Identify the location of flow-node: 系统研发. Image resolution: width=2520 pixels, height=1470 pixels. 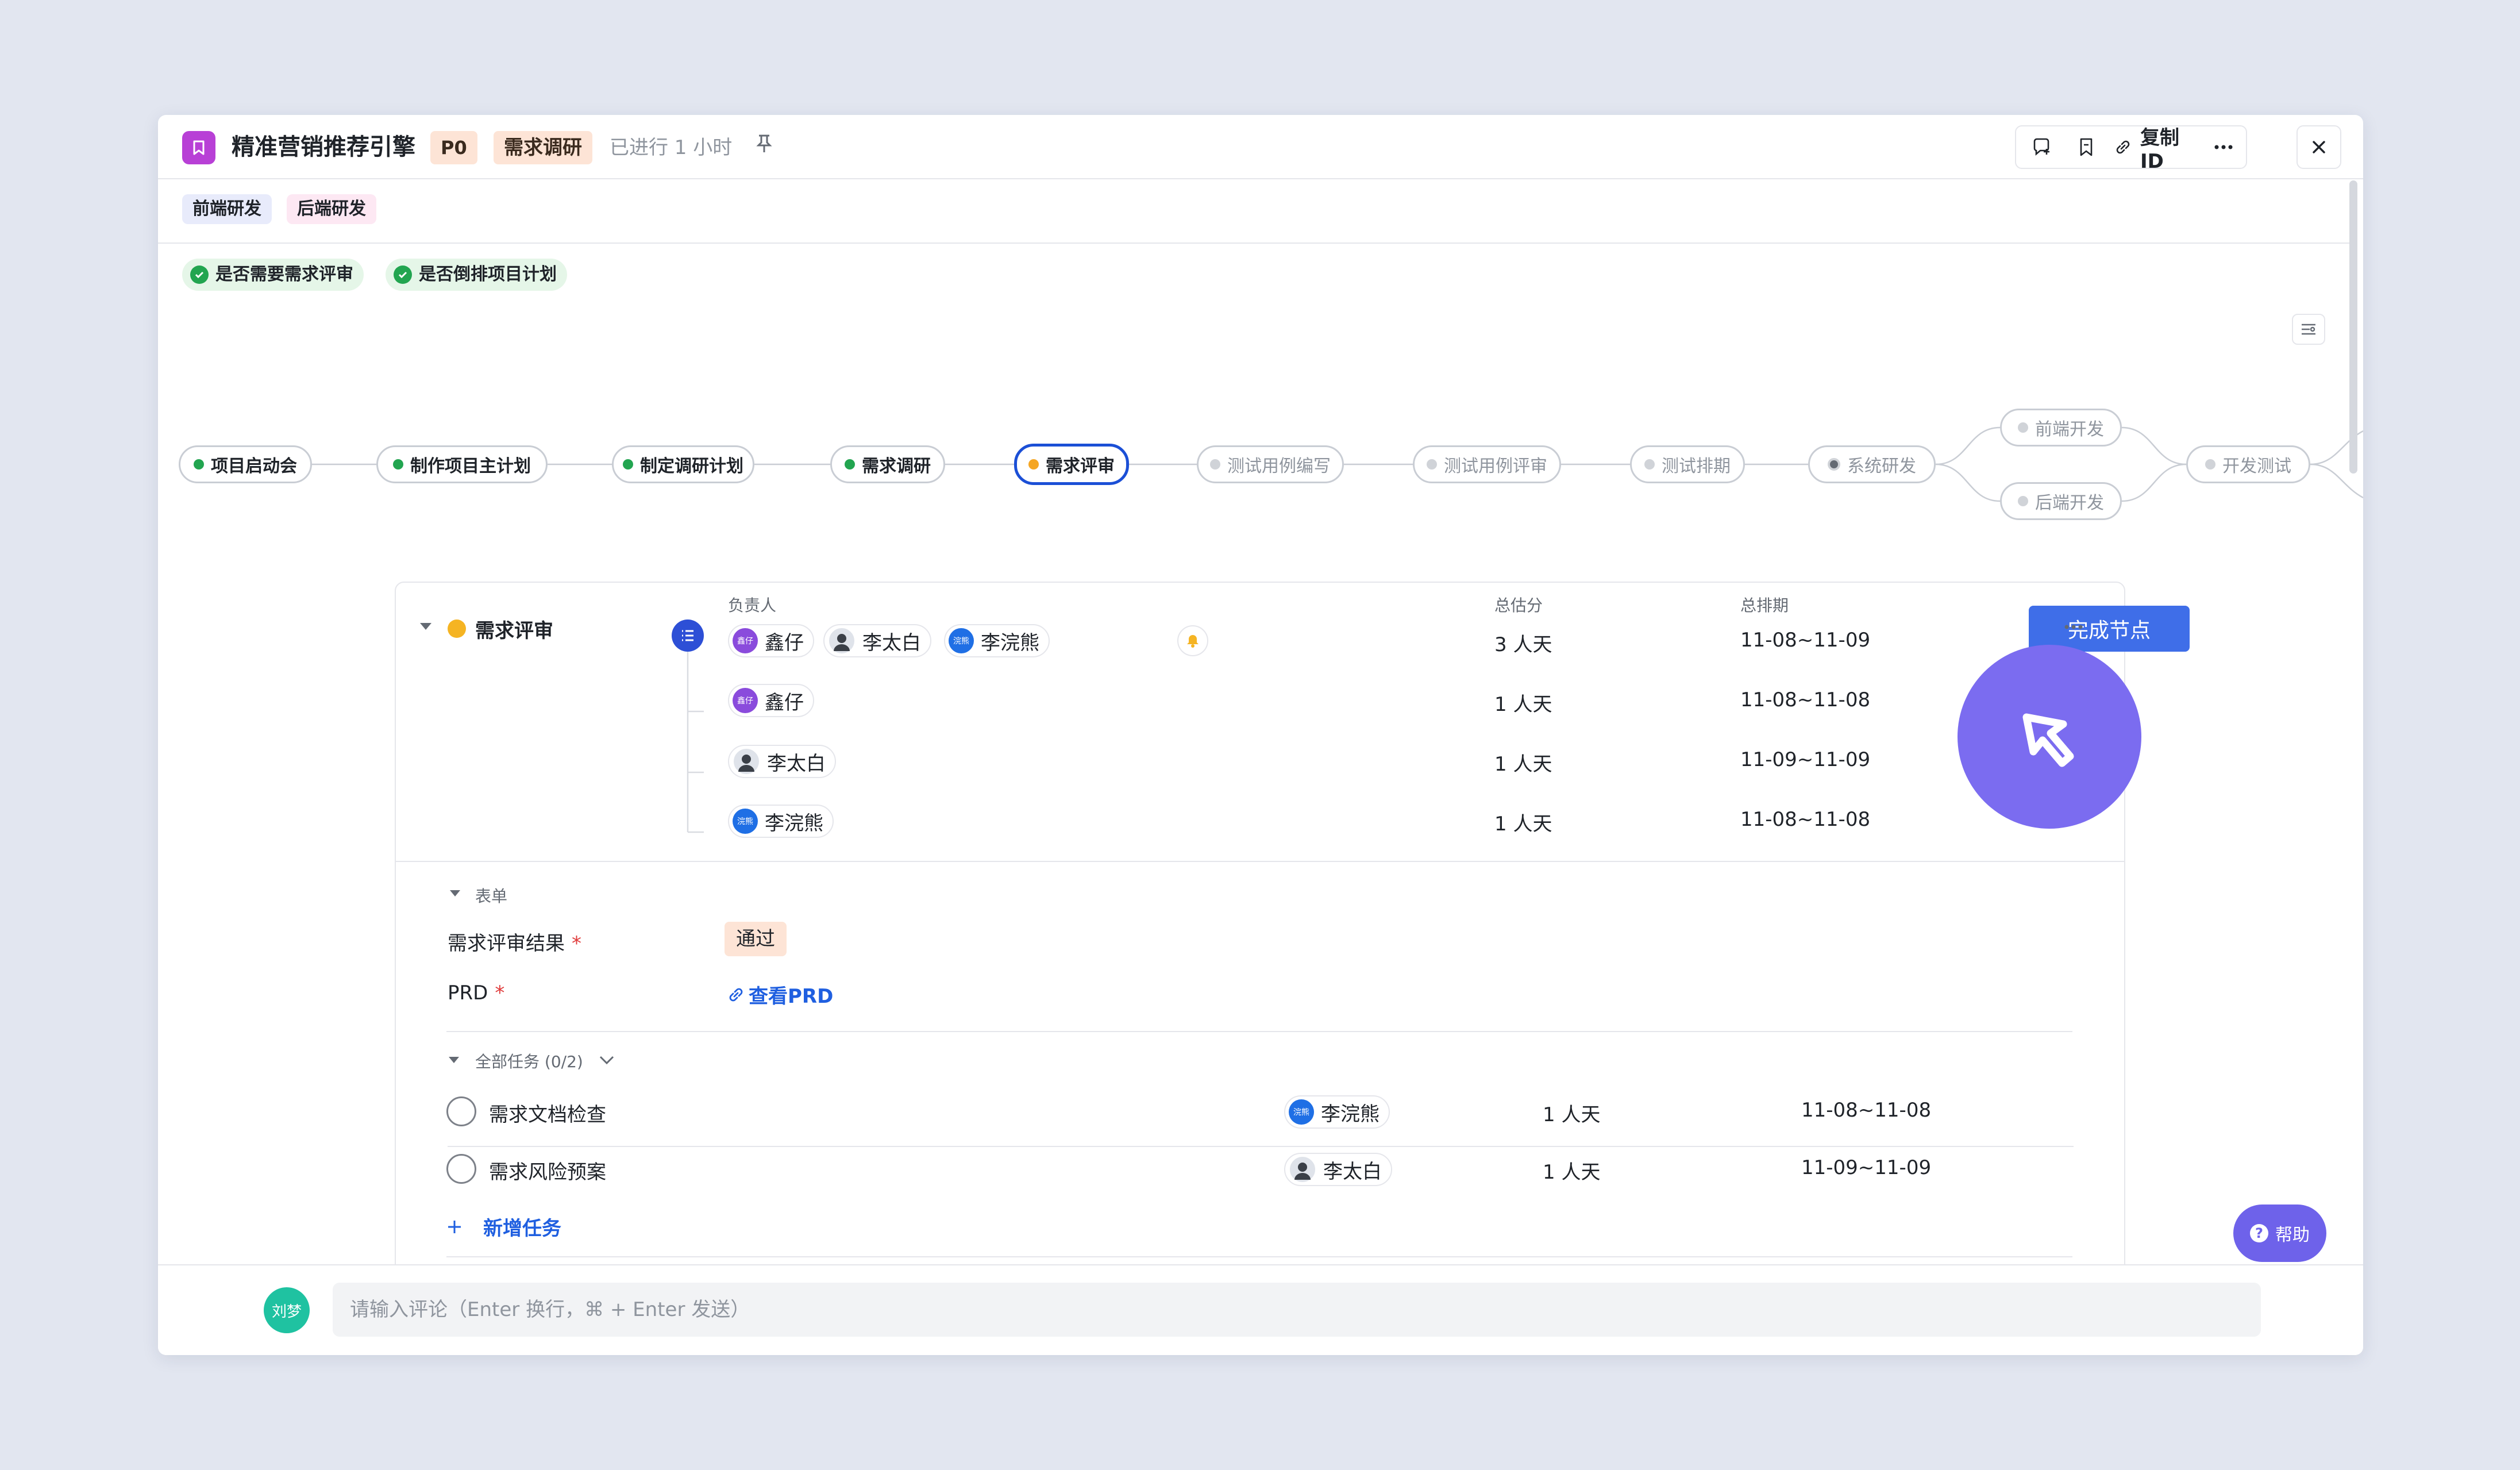
(1872, 464).